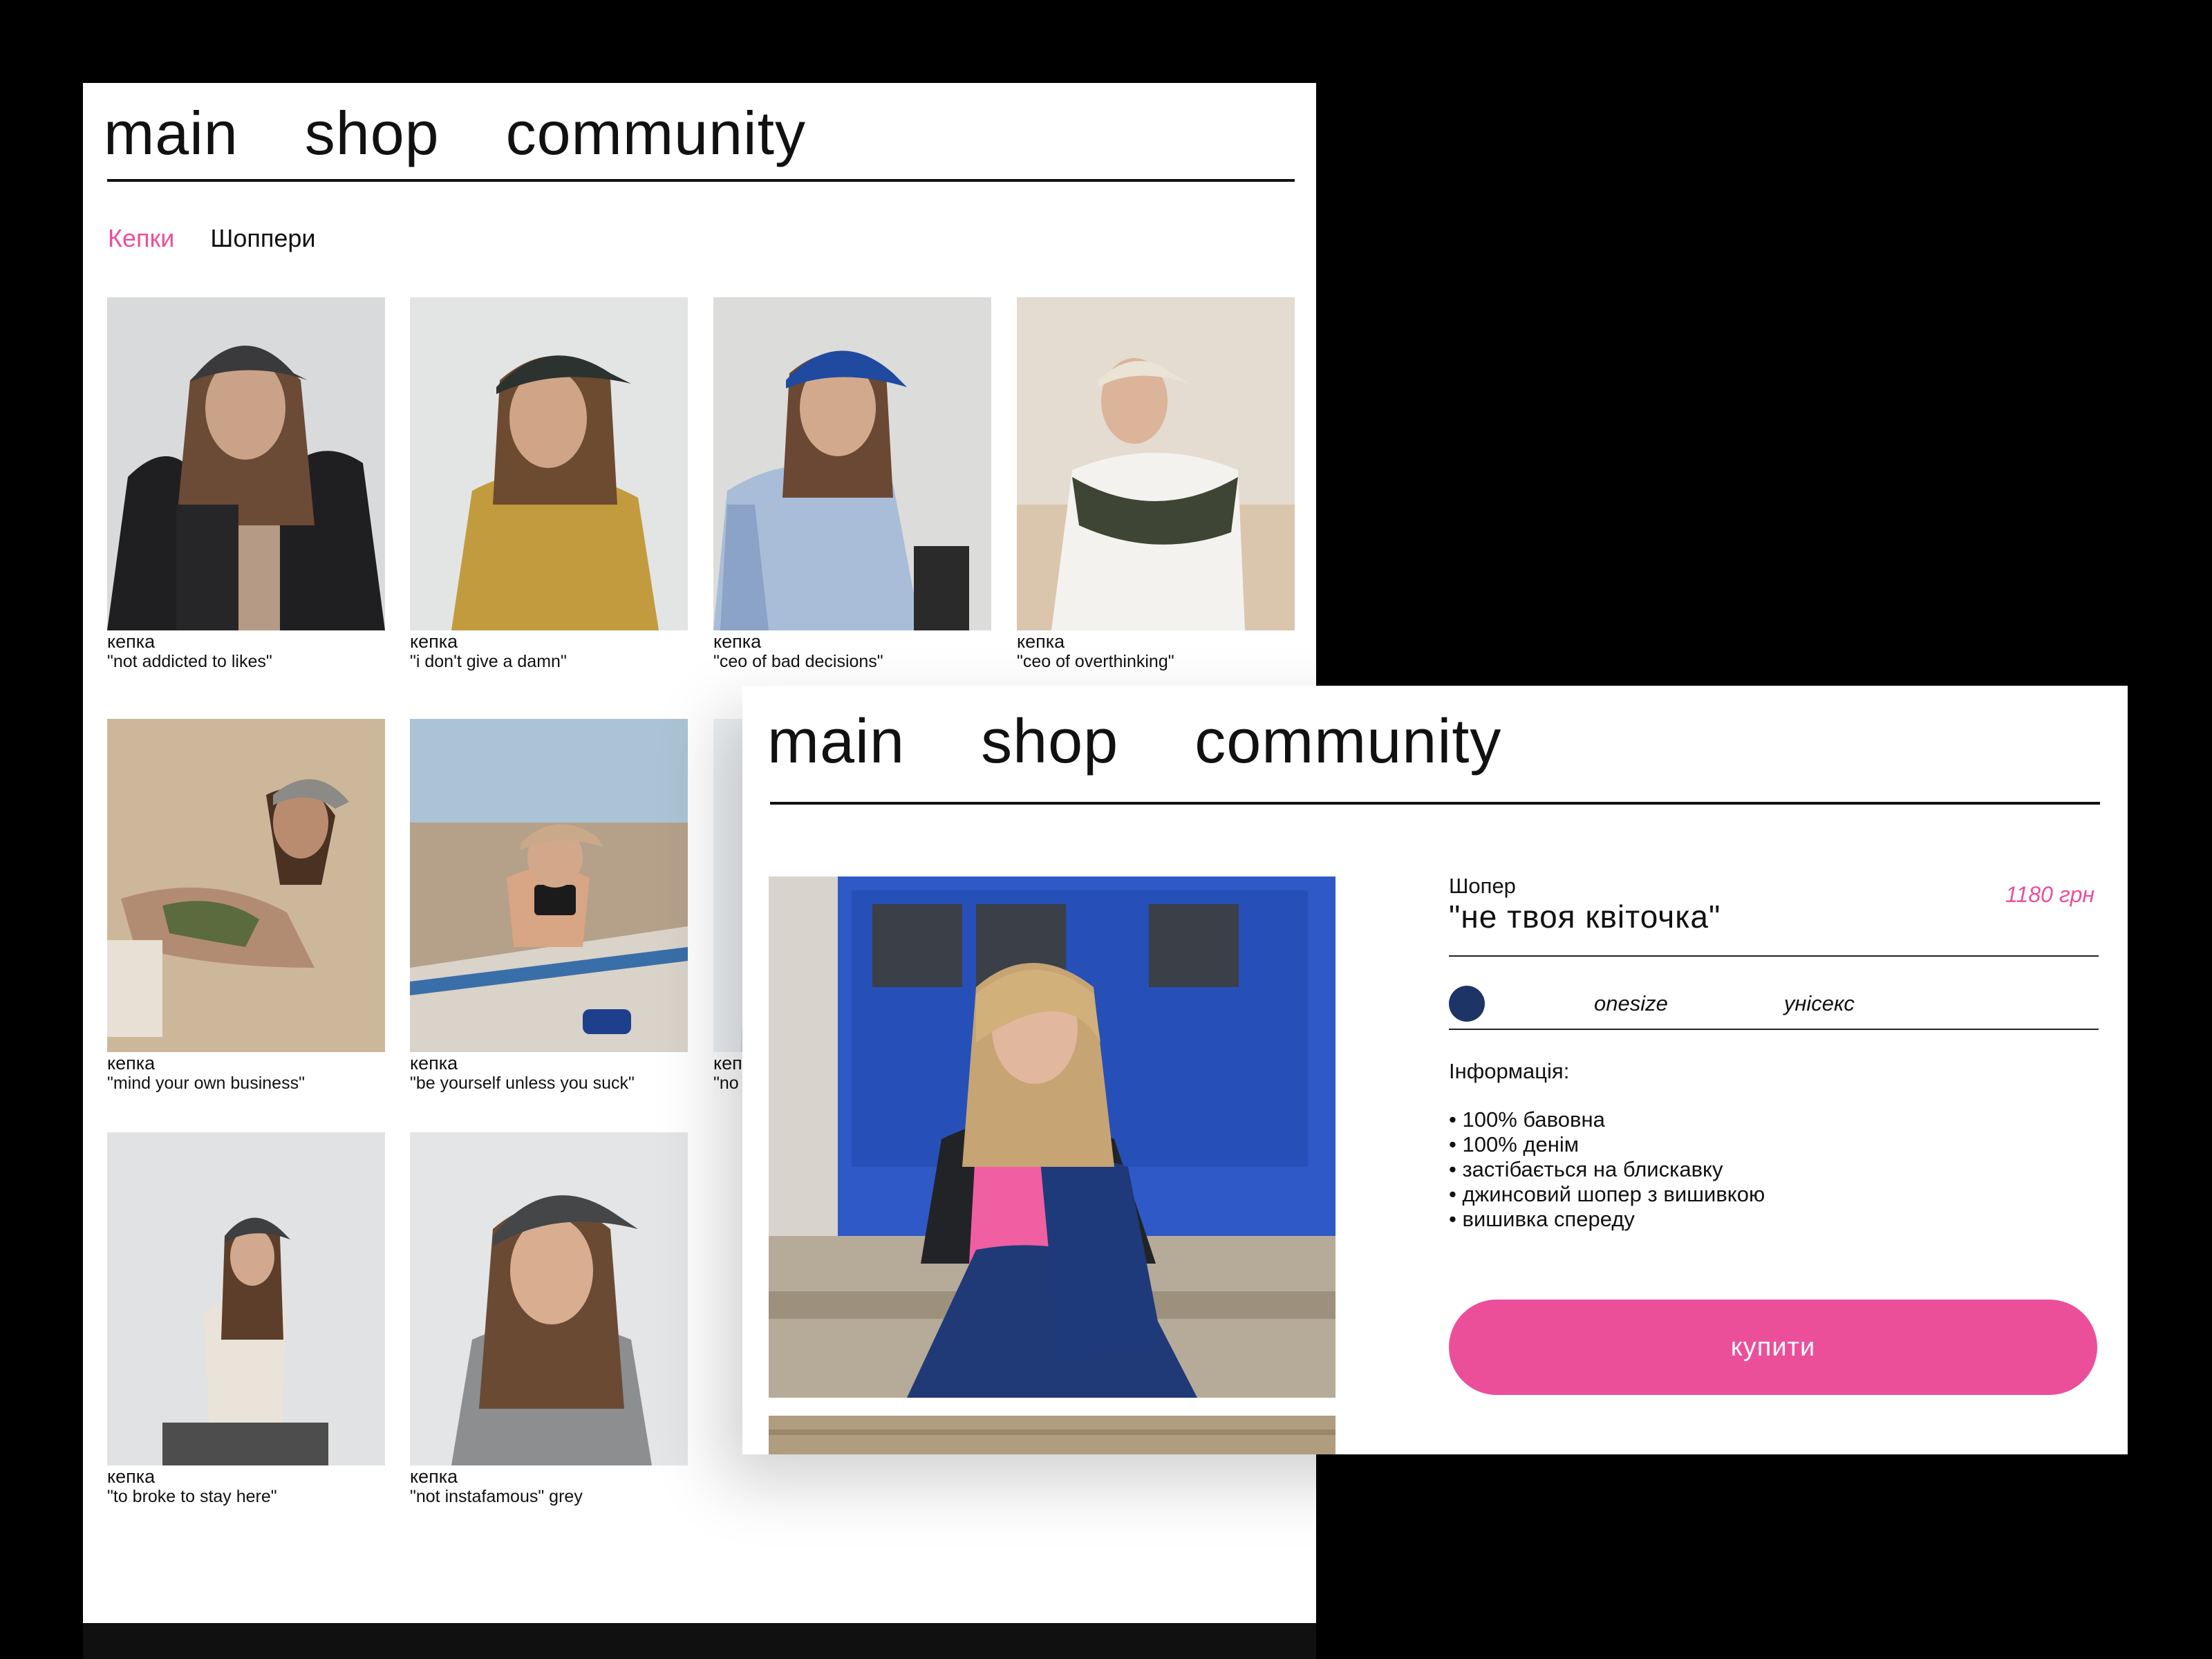 This screenshot has height=1659, width=2212. What do you see at coordinates (1773, 1347) in the screenshot?
I see `buy-button: купити` at bounding box center [1773, 1347].